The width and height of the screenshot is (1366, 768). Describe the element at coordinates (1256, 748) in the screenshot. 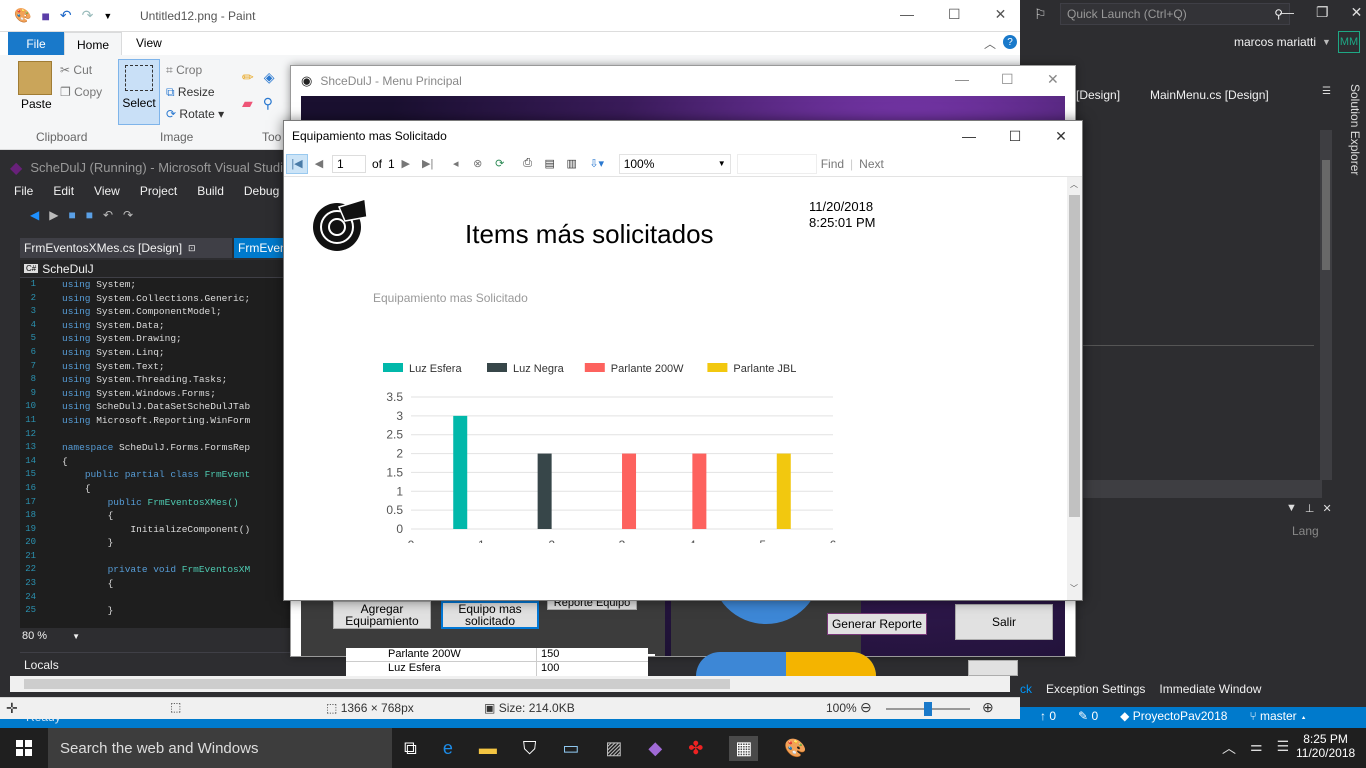

I see `network-icon: ⚌` at that location.